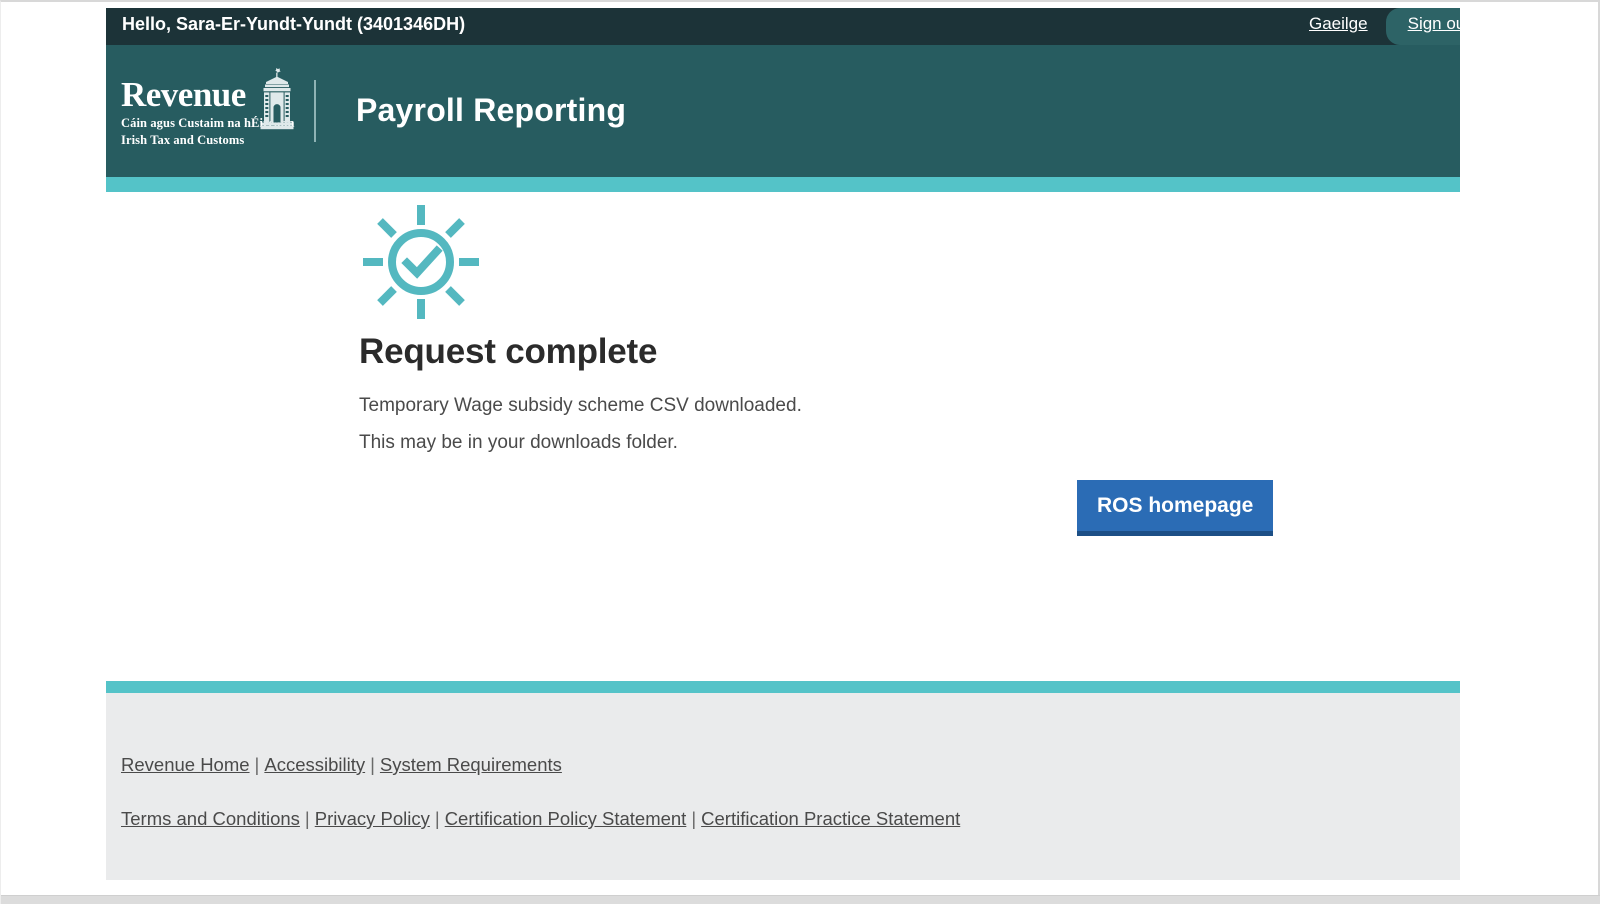 This screenshot has height=904, width=1600. Describe the element at coordinates (294, 24) in the screenshot. I see `greeting-text: Hello, Sara-Er-Yundt-Yundt (3401346DH)` at that location.